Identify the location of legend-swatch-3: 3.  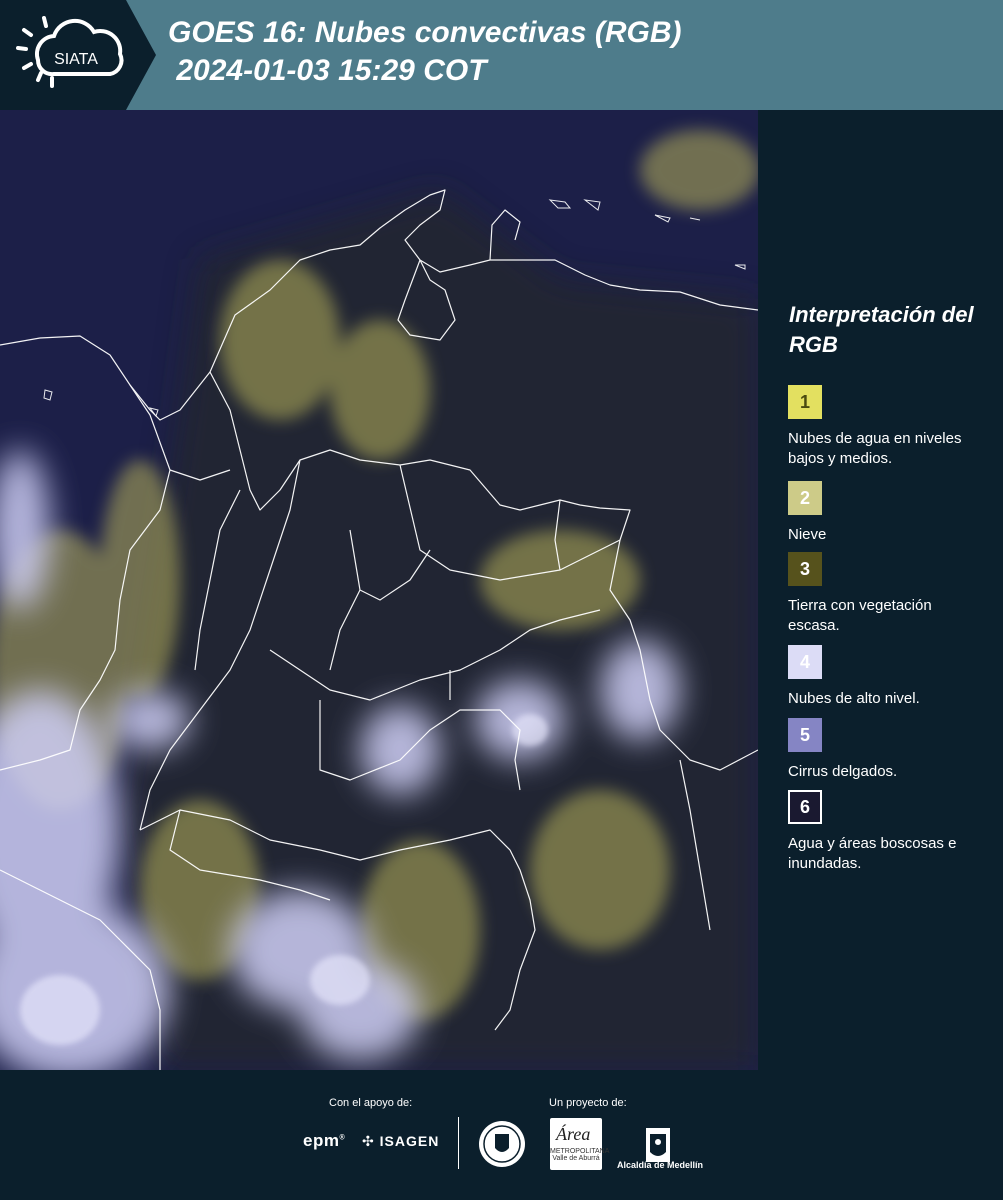
(805, 569).